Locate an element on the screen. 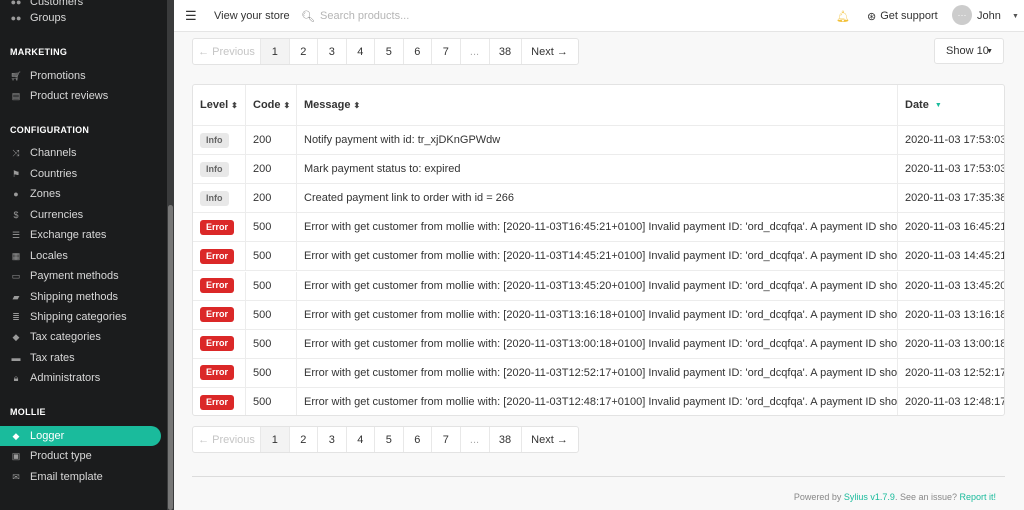  sidebar-item-tax-categories: ◆ Tax categories is located at coordinates (55, 337).